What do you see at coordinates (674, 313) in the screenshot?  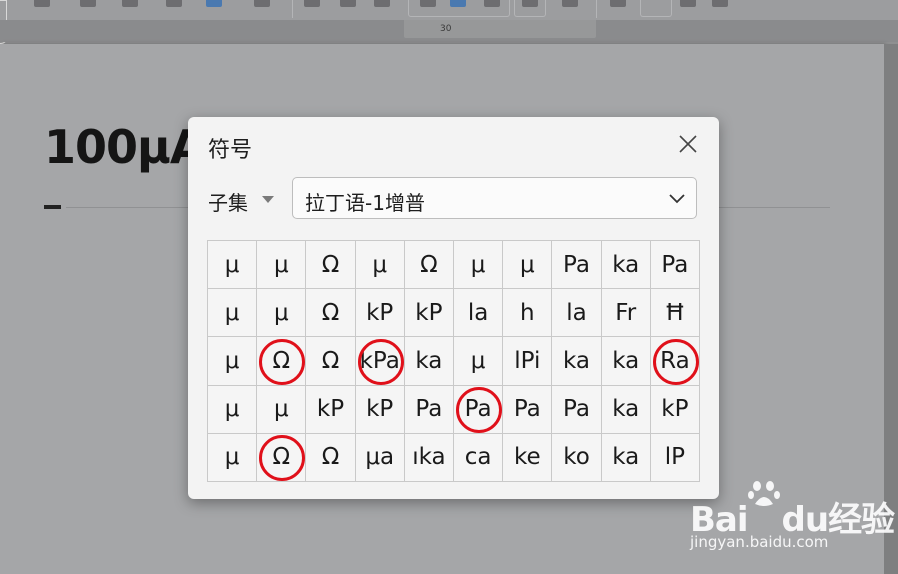 I see `symbol-cell: Ħ` at bounding box center [674, 313].